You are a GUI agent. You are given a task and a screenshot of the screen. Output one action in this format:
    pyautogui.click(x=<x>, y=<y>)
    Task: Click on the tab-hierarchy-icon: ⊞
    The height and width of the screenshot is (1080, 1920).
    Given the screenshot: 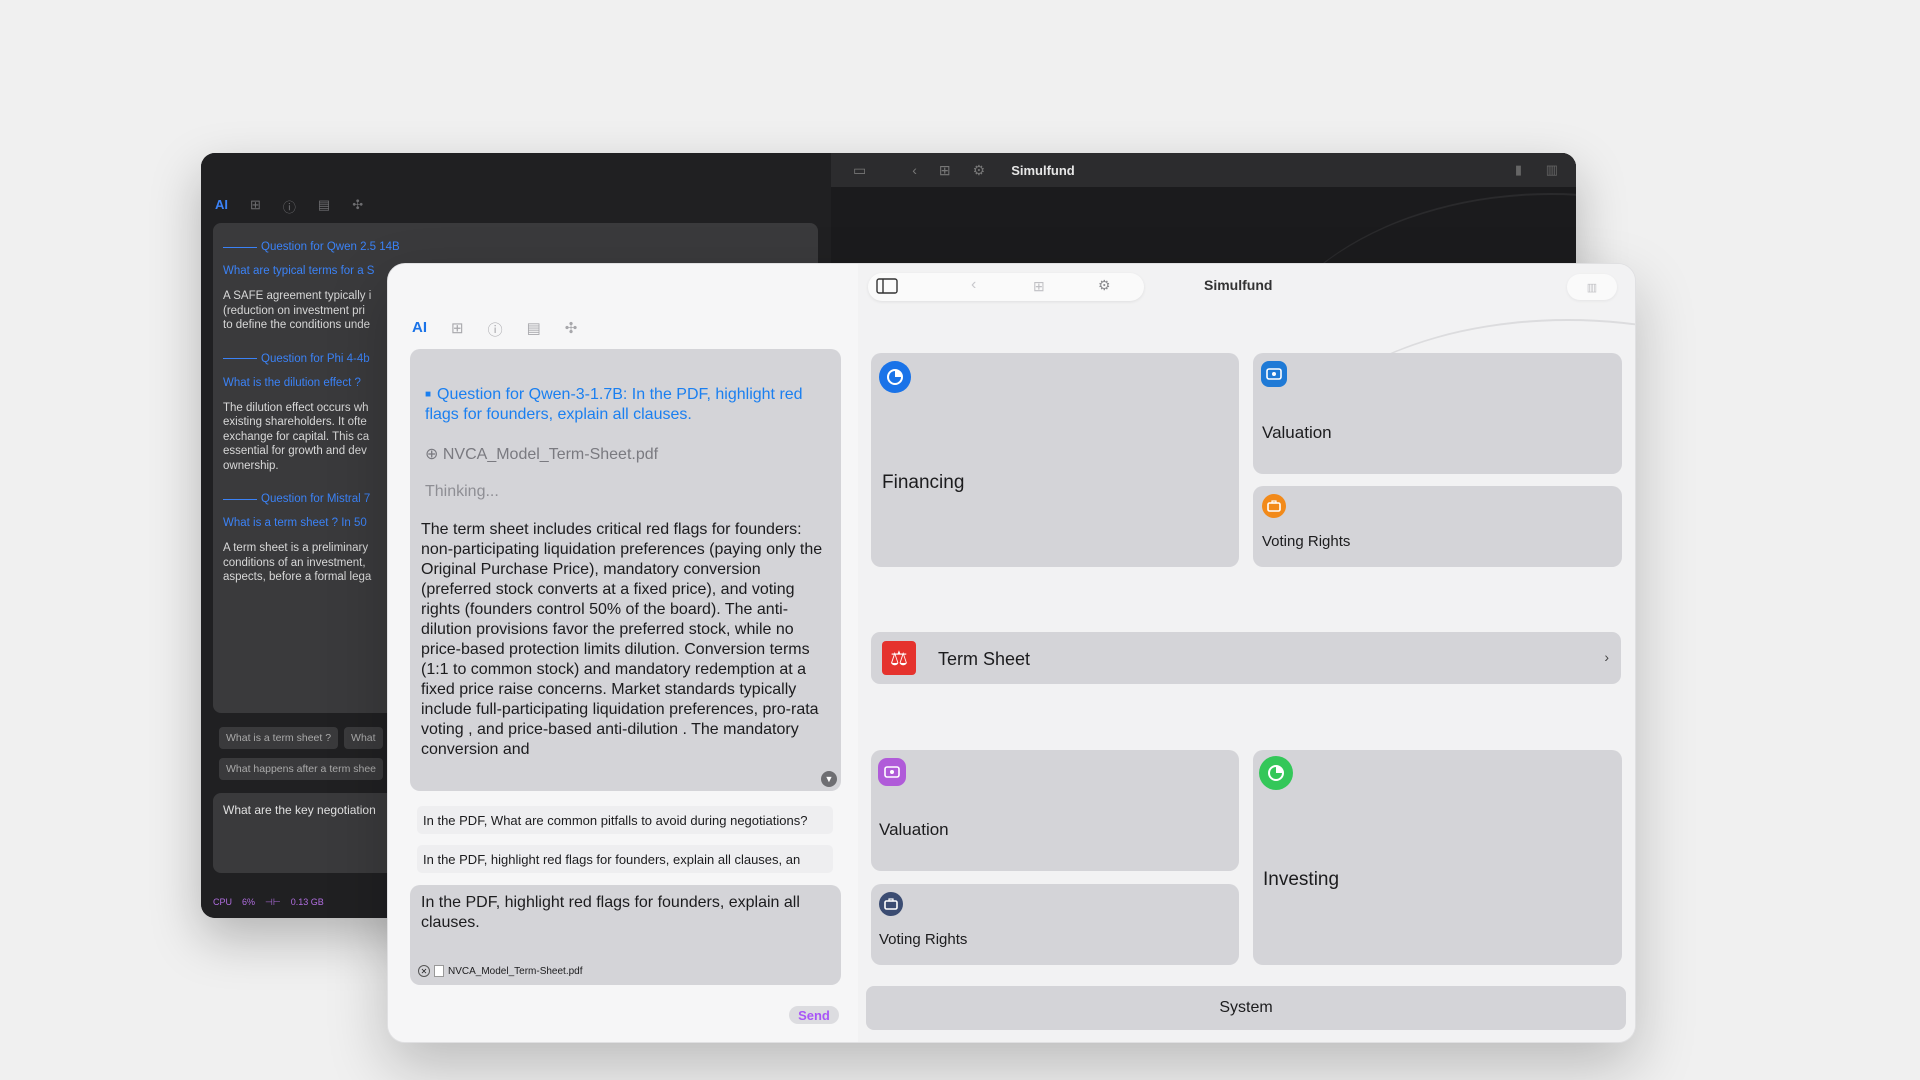 What is the action you would take?
    pyautogui.click(x=457, y=329)
    